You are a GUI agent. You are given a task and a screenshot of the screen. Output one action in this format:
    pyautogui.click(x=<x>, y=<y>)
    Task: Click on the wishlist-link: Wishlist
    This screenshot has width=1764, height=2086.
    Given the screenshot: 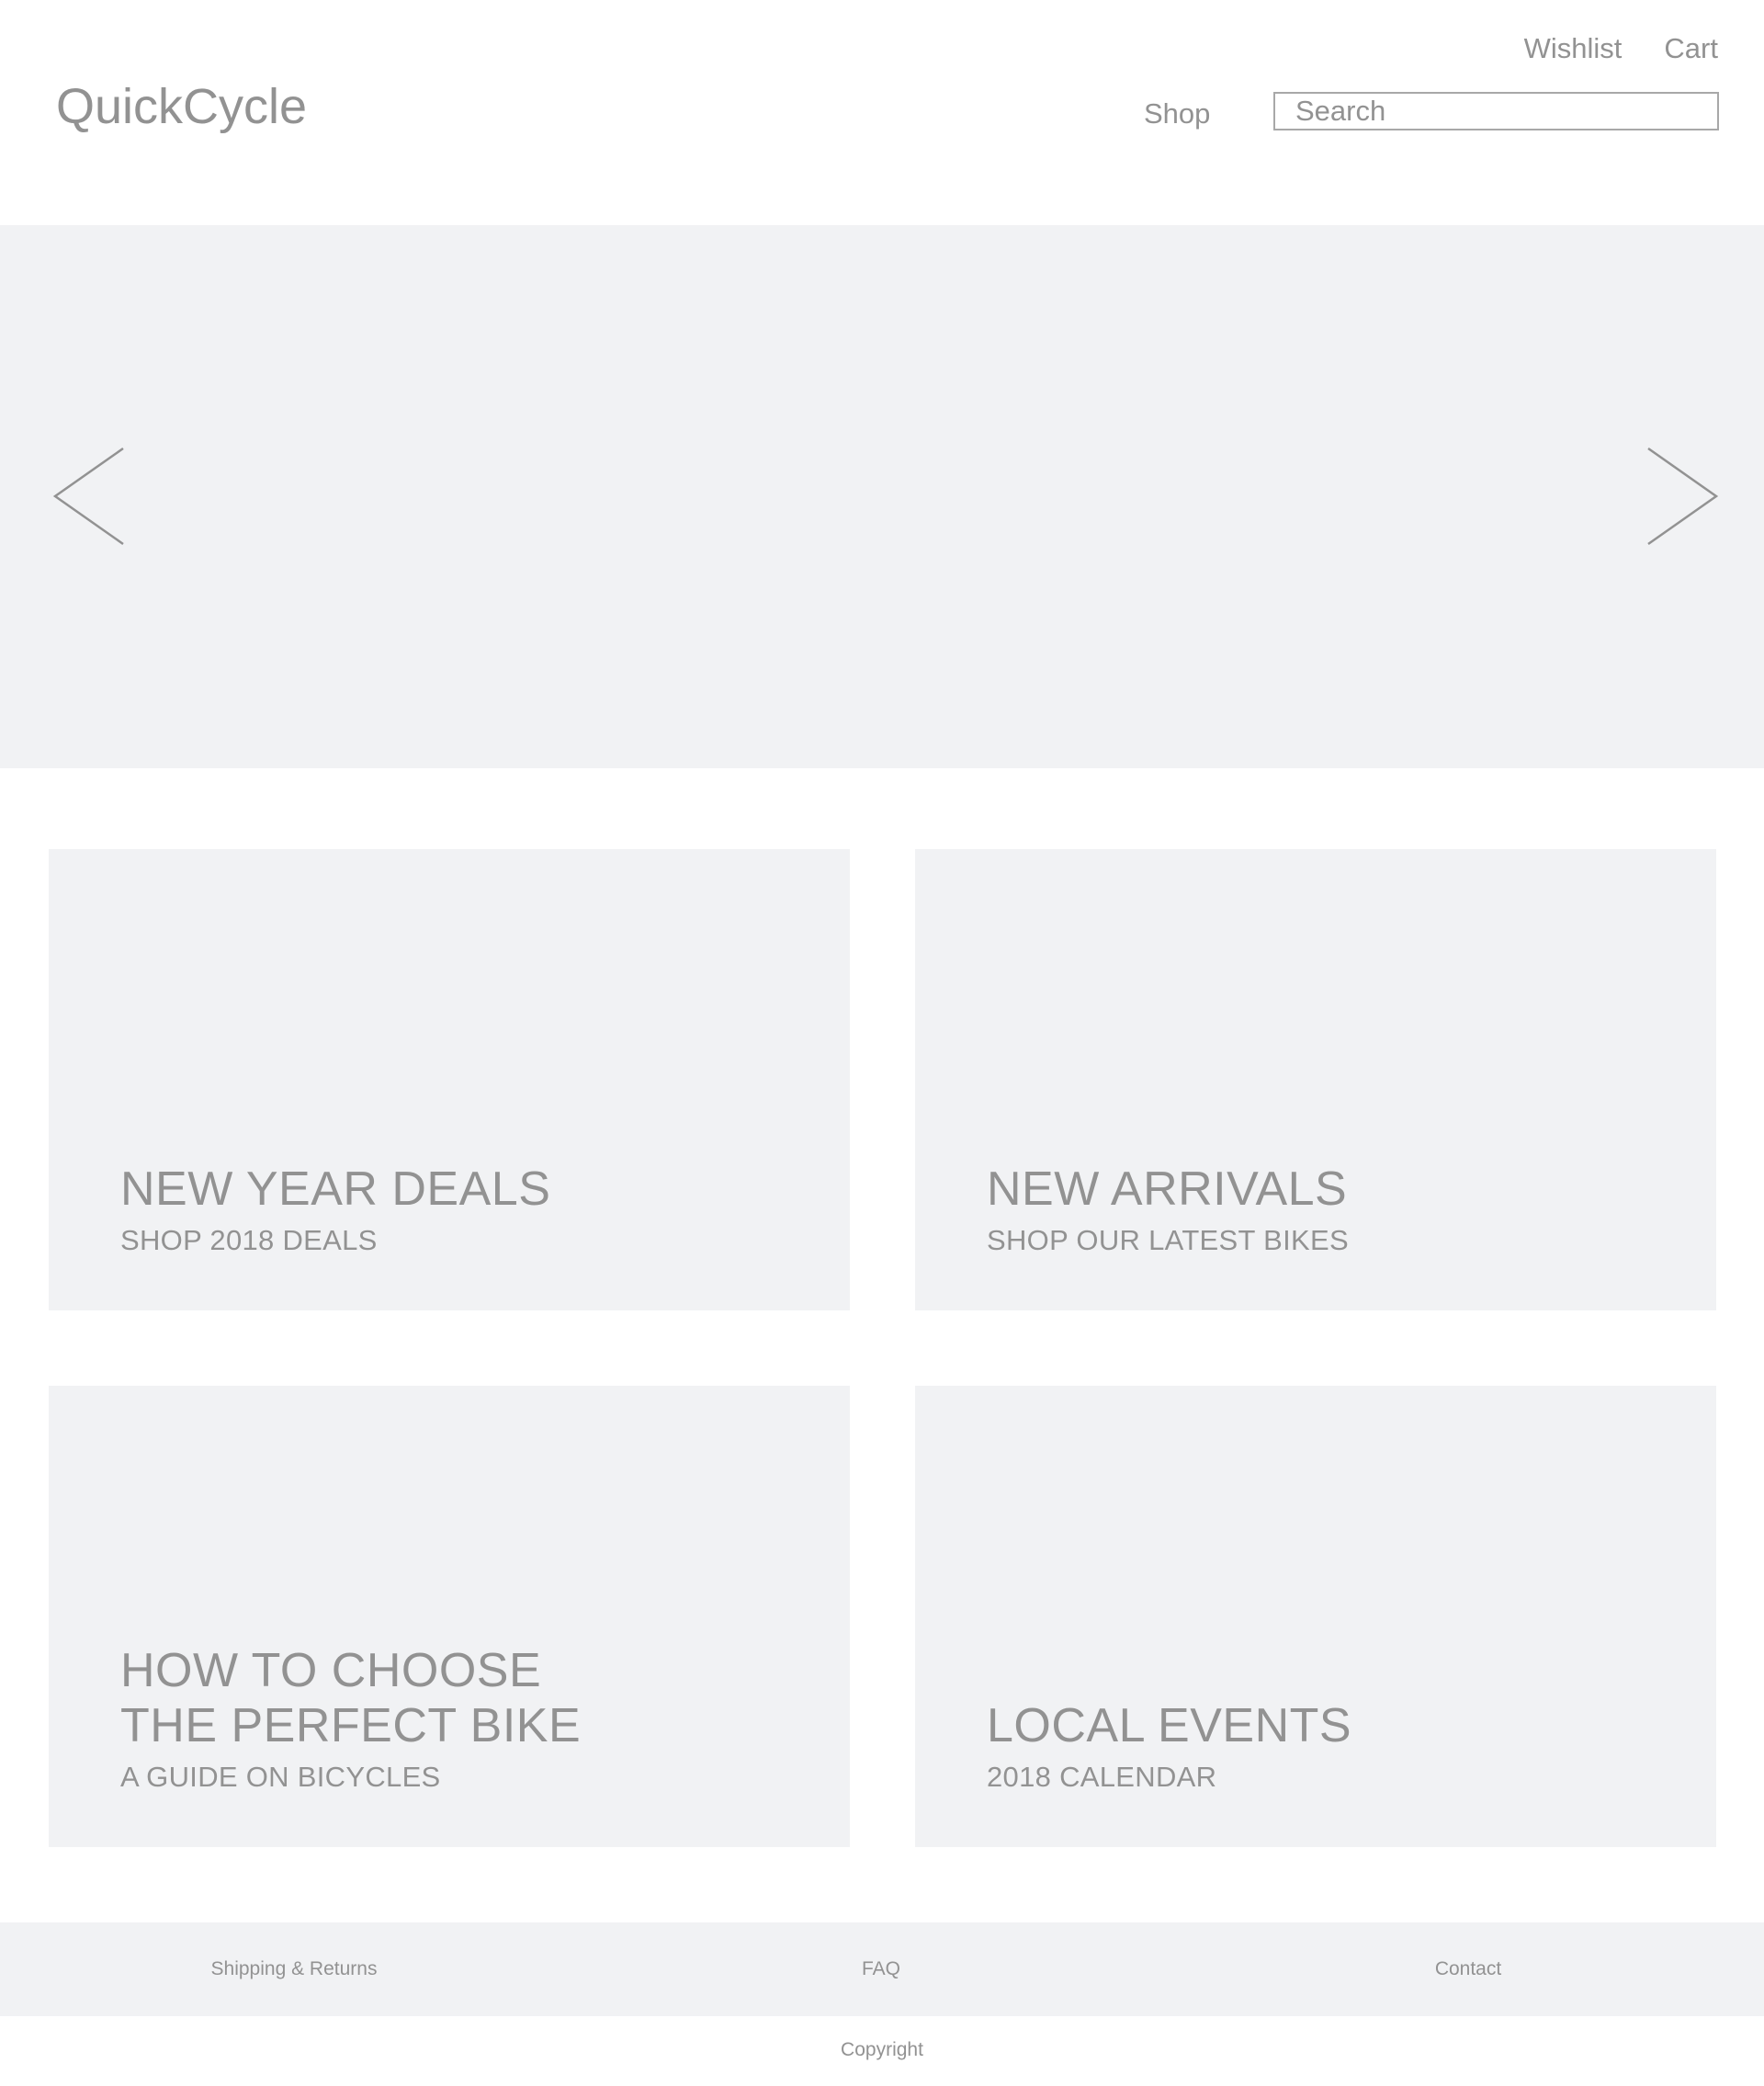 What is the action you would take?
    pyautogui.click(x=1573, y=48)
    